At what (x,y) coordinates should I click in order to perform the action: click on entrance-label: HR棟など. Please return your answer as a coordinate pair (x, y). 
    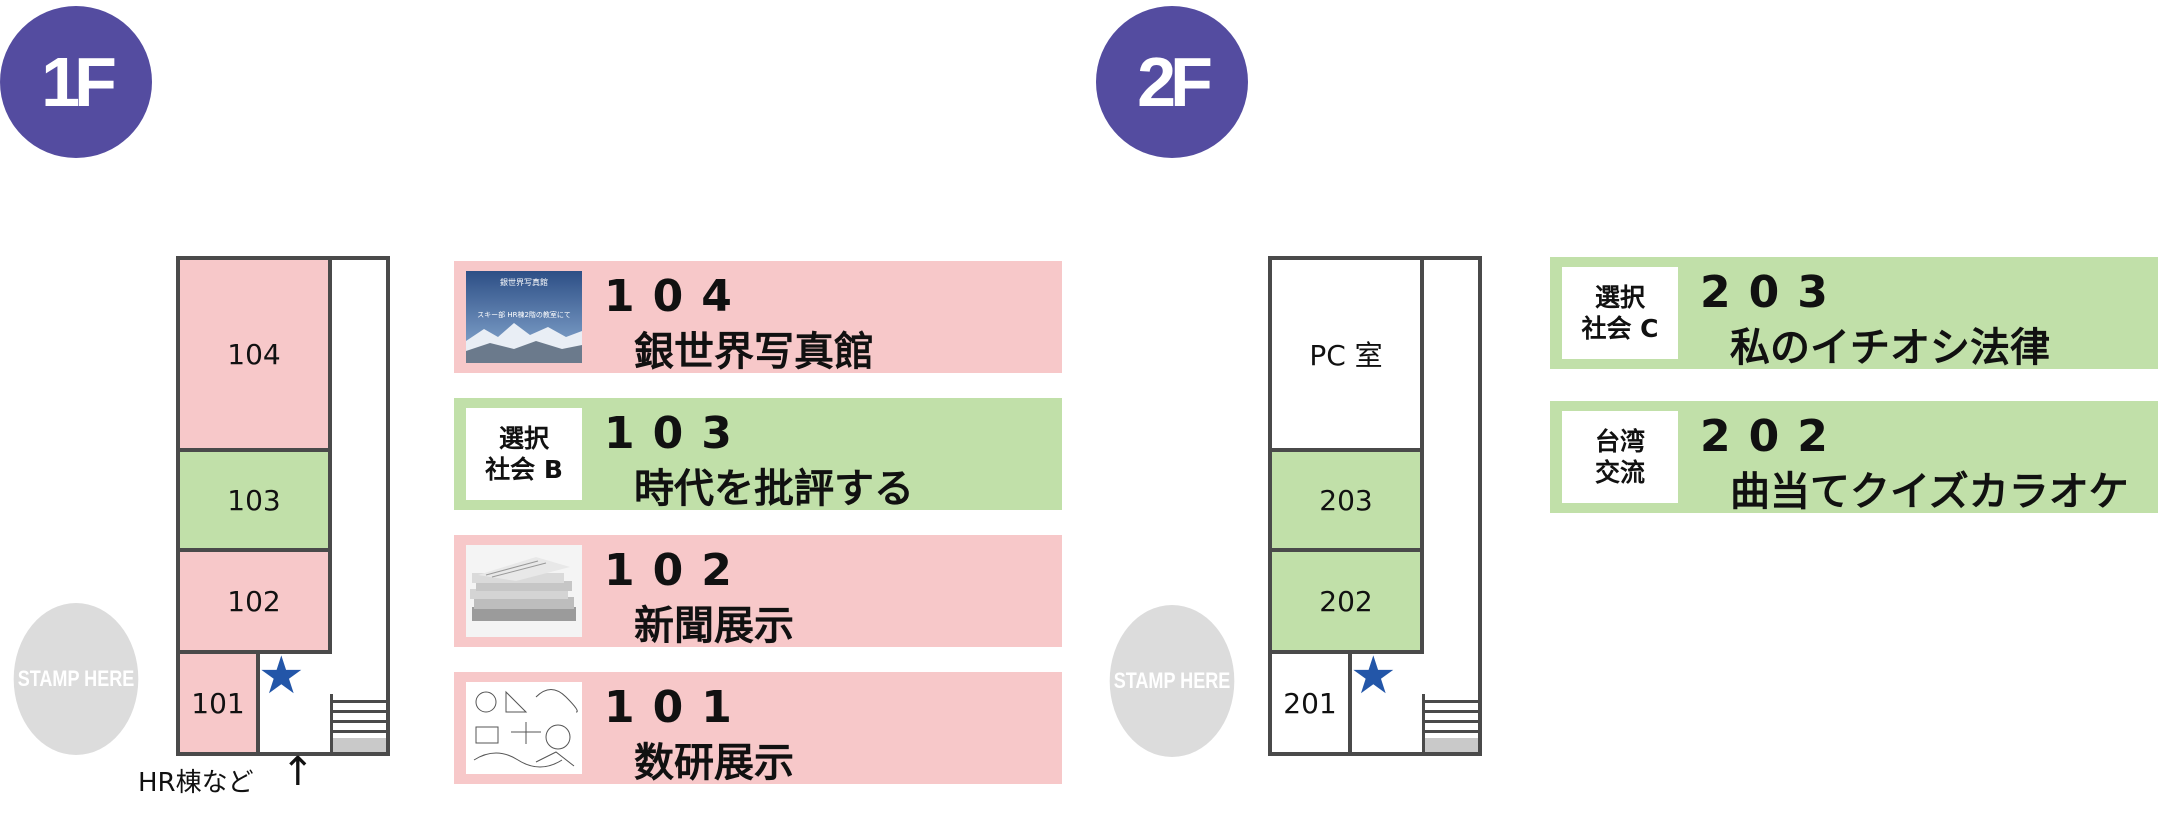
    Looking at the image, I should click on (196, 783).